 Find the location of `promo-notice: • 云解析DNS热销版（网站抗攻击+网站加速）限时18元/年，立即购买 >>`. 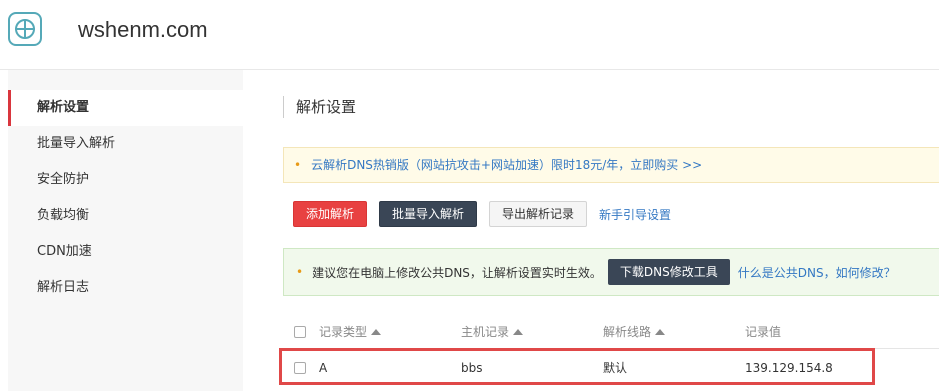

promo-notice: • 云解析DNS热销版（网站抗攻击+网站加速）限时18元/年，立即购买 >> is located at coordinates (611, 165).